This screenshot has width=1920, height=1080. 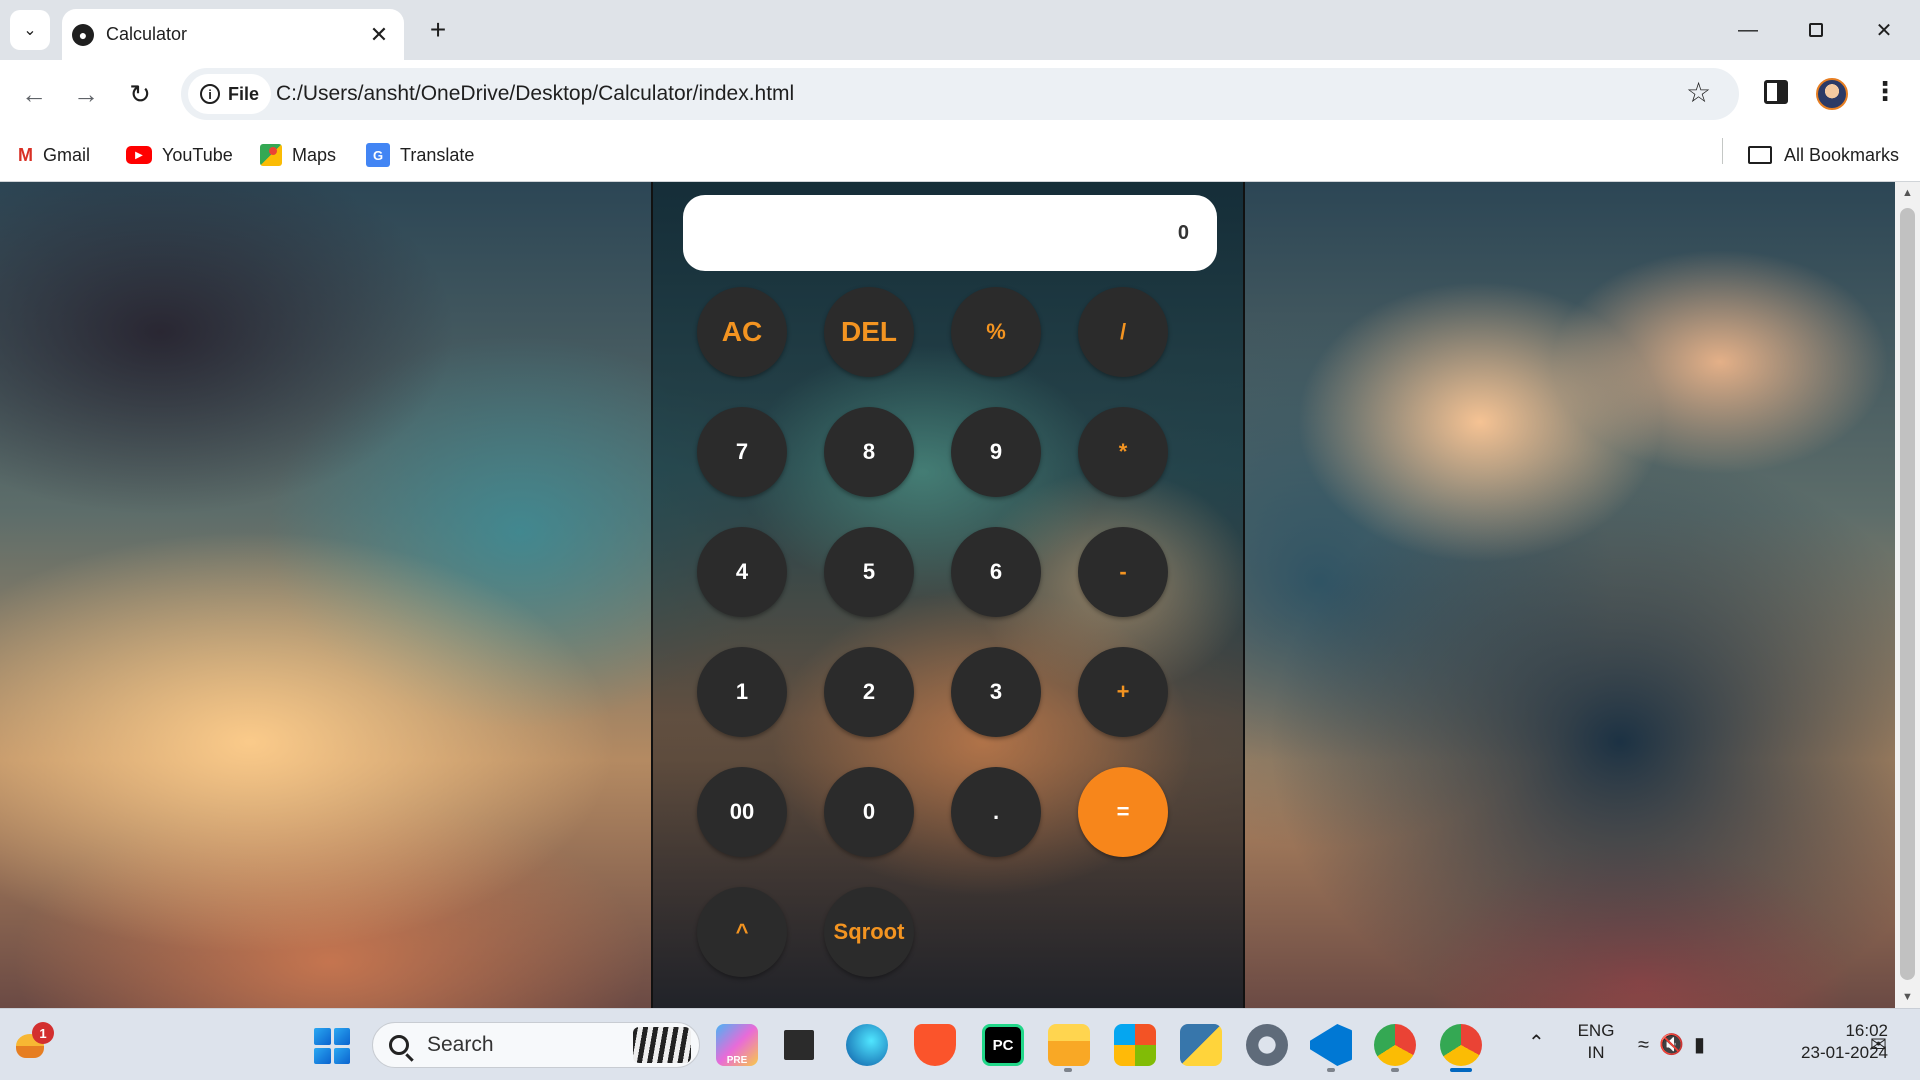 I want to click on page-scrollbar: ▲ ▼, so click(x=1907, y=595).